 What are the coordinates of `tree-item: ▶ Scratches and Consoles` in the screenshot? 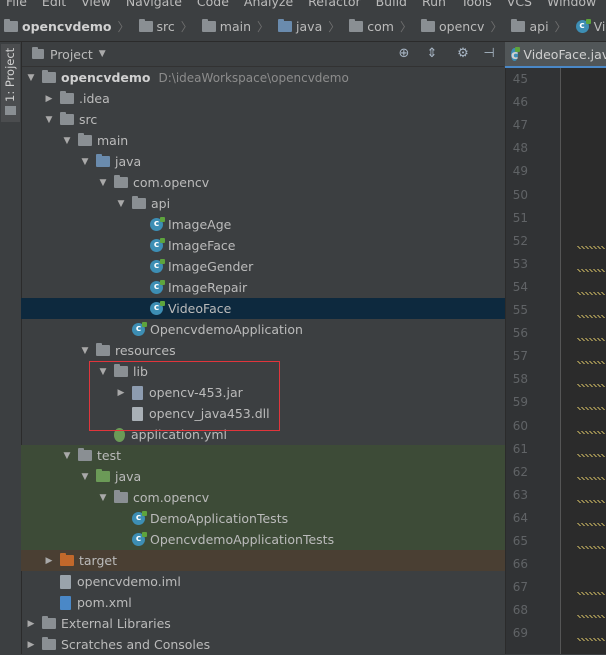 It's located at (264, 644).